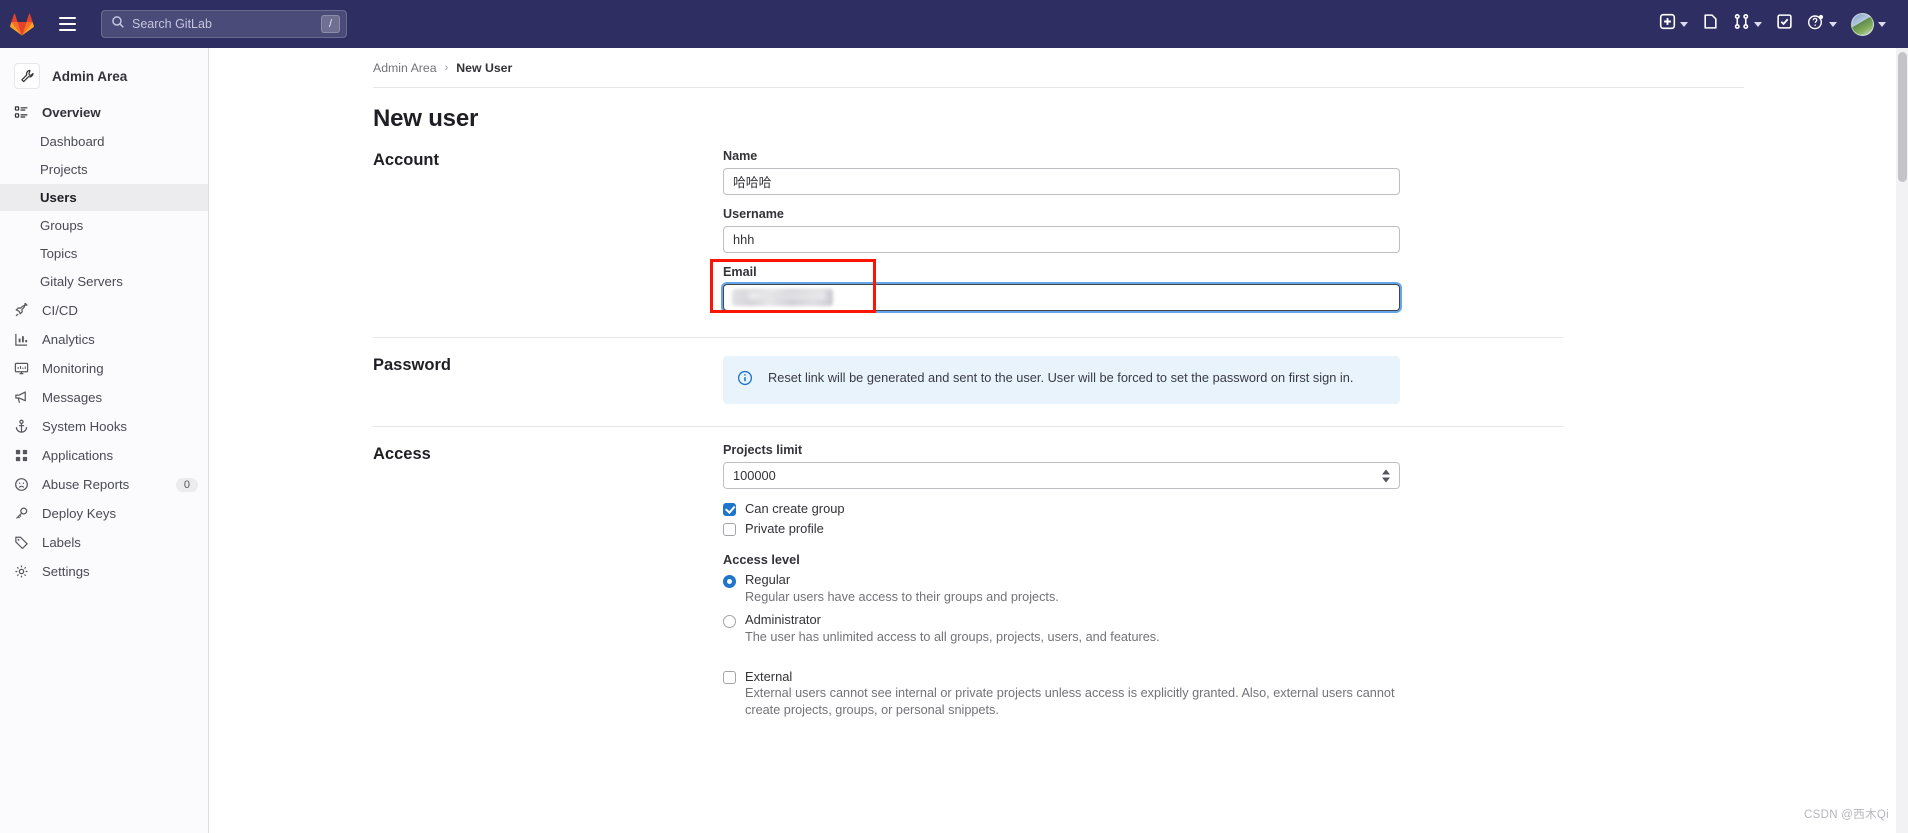 Image resolution: width=1908 pixels, height=833 pixels. What do you see at coordinates (104, 571) in the screenshot?
I see `sidebar-item-settings: Settings` at bounding box center [104, 571].